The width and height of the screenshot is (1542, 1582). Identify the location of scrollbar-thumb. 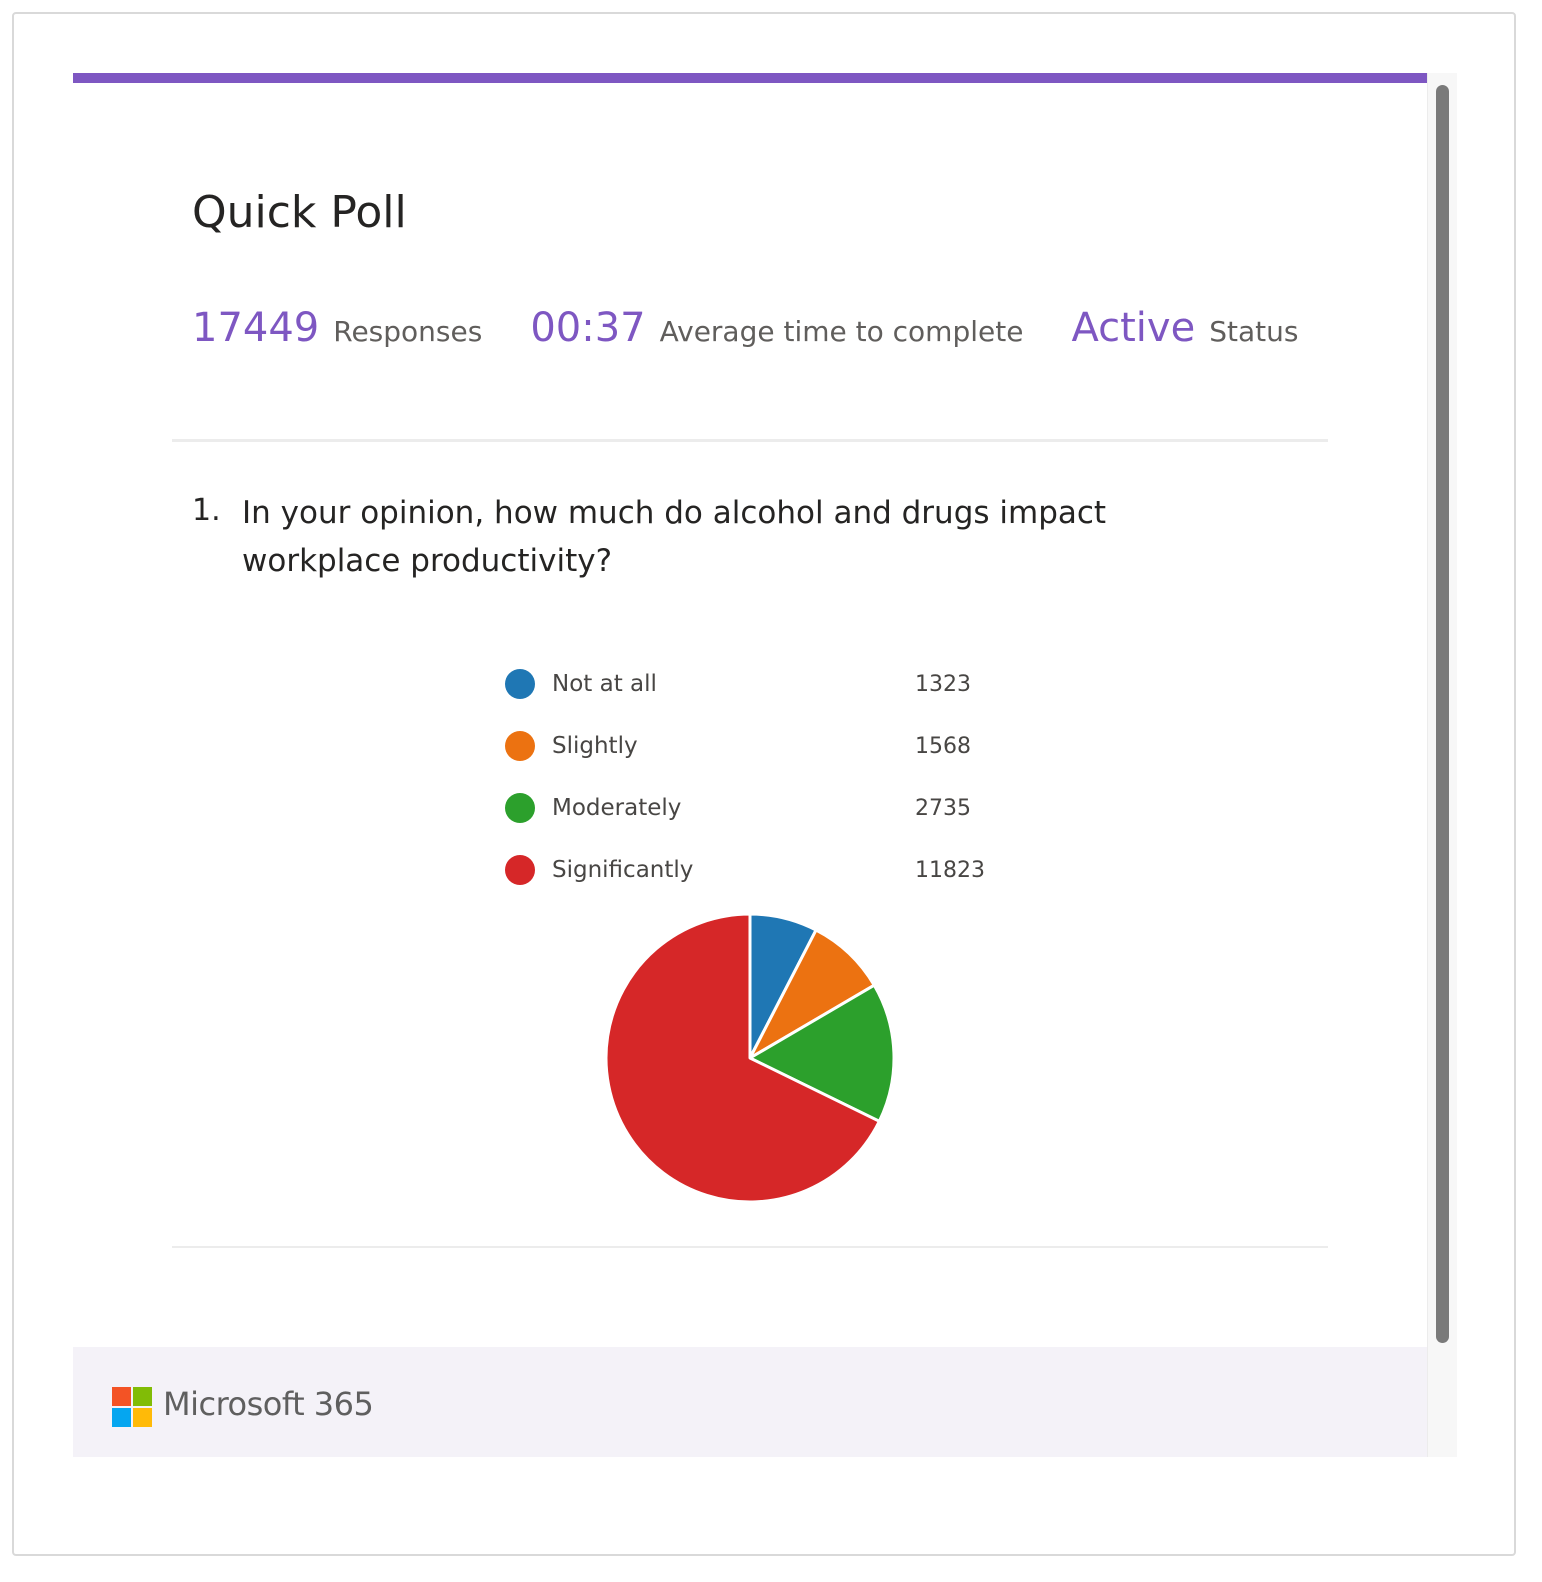
(1442, 714).